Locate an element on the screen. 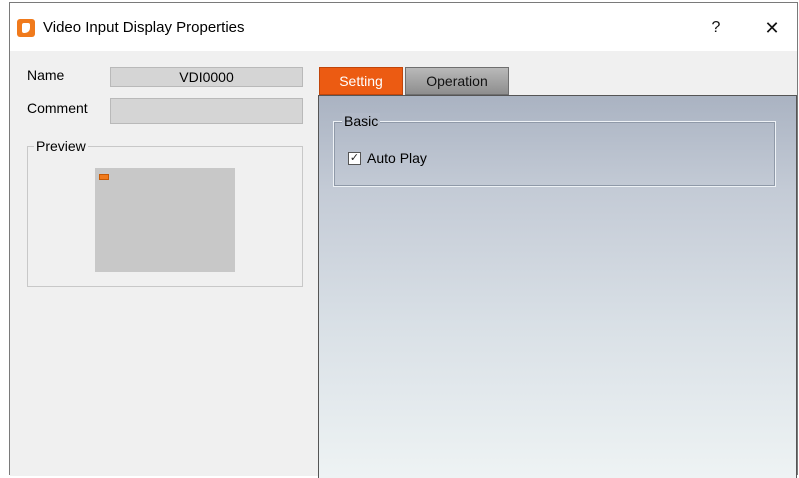 Image resolution: width=799 pixels, height=478 pixels. close-button: ✕ is located at coordinates (772, 28).